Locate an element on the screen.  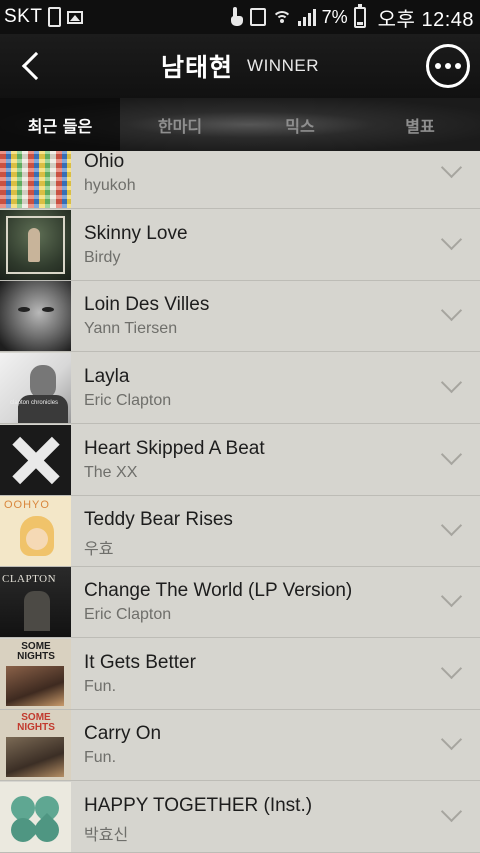
battery-percent: 7% is located at coordinates (334, 16).